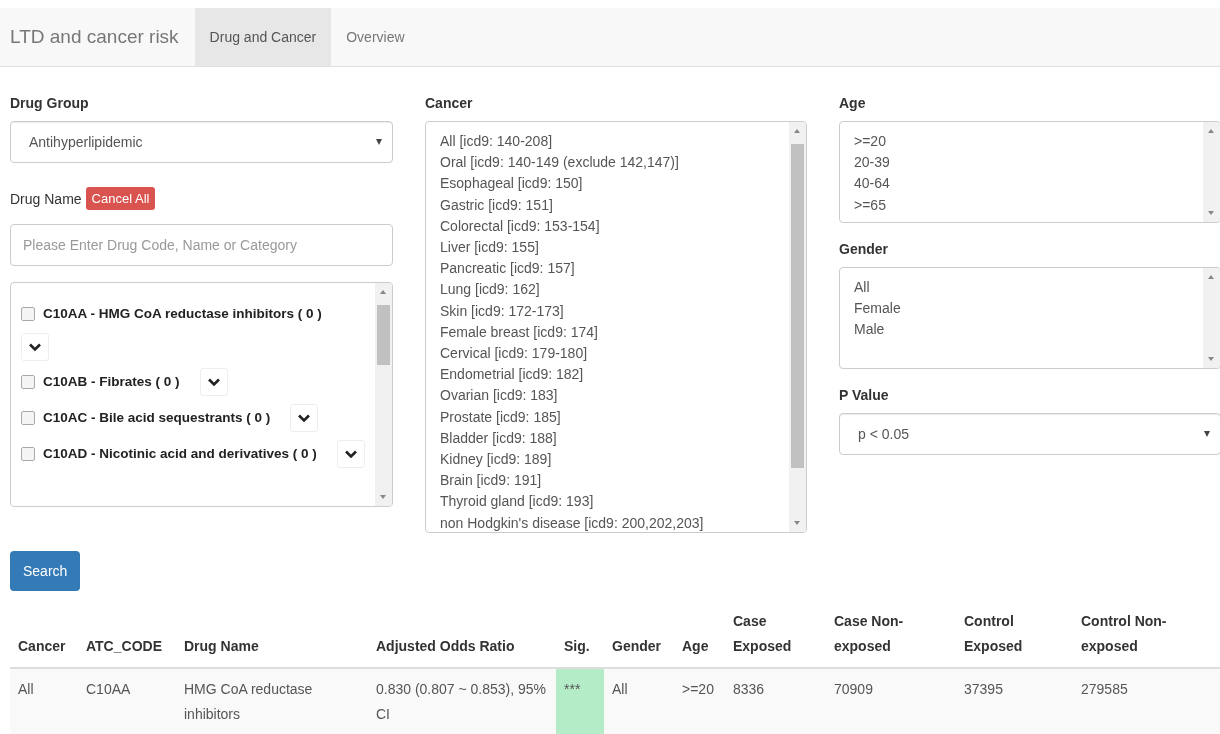 The height and width of the screenshot is (734, 1220). I want to click on search-button: Search, so click(45, 571).